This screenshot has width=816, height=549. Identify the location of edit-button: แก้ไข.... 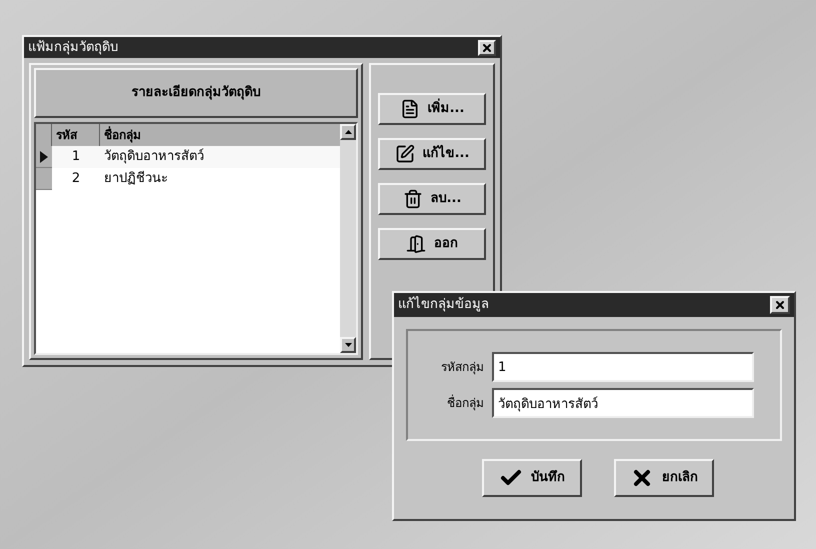
(432, 154).